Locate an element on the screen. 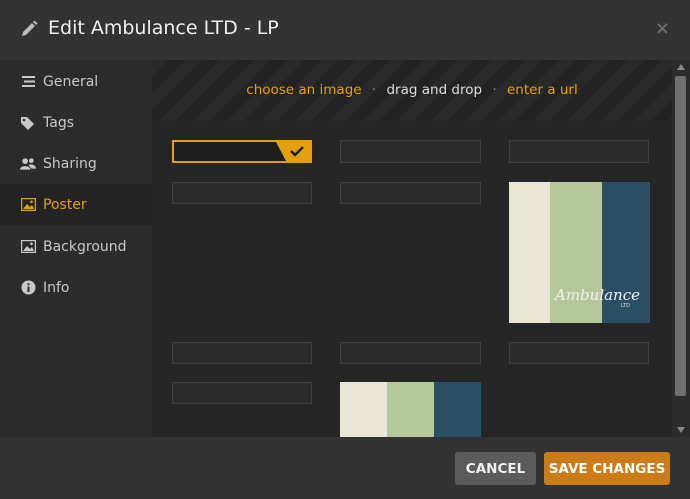  sidebar-item-general: General is located at coordinates (76, 81).